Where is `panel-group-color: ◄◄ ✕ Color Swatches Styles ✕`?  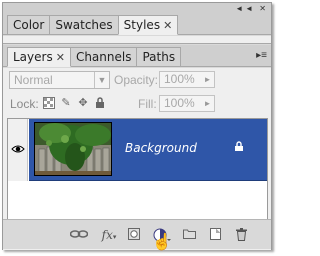 panel-group-color: ◄◄ ✕ Color Swatches Styles ✕ is located at coordinates (137, 19).